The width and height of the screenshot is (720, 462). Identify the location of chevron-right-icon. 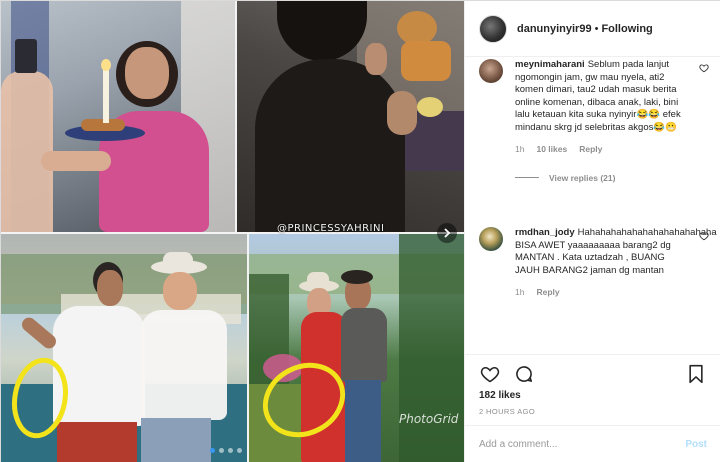
(447, 233).